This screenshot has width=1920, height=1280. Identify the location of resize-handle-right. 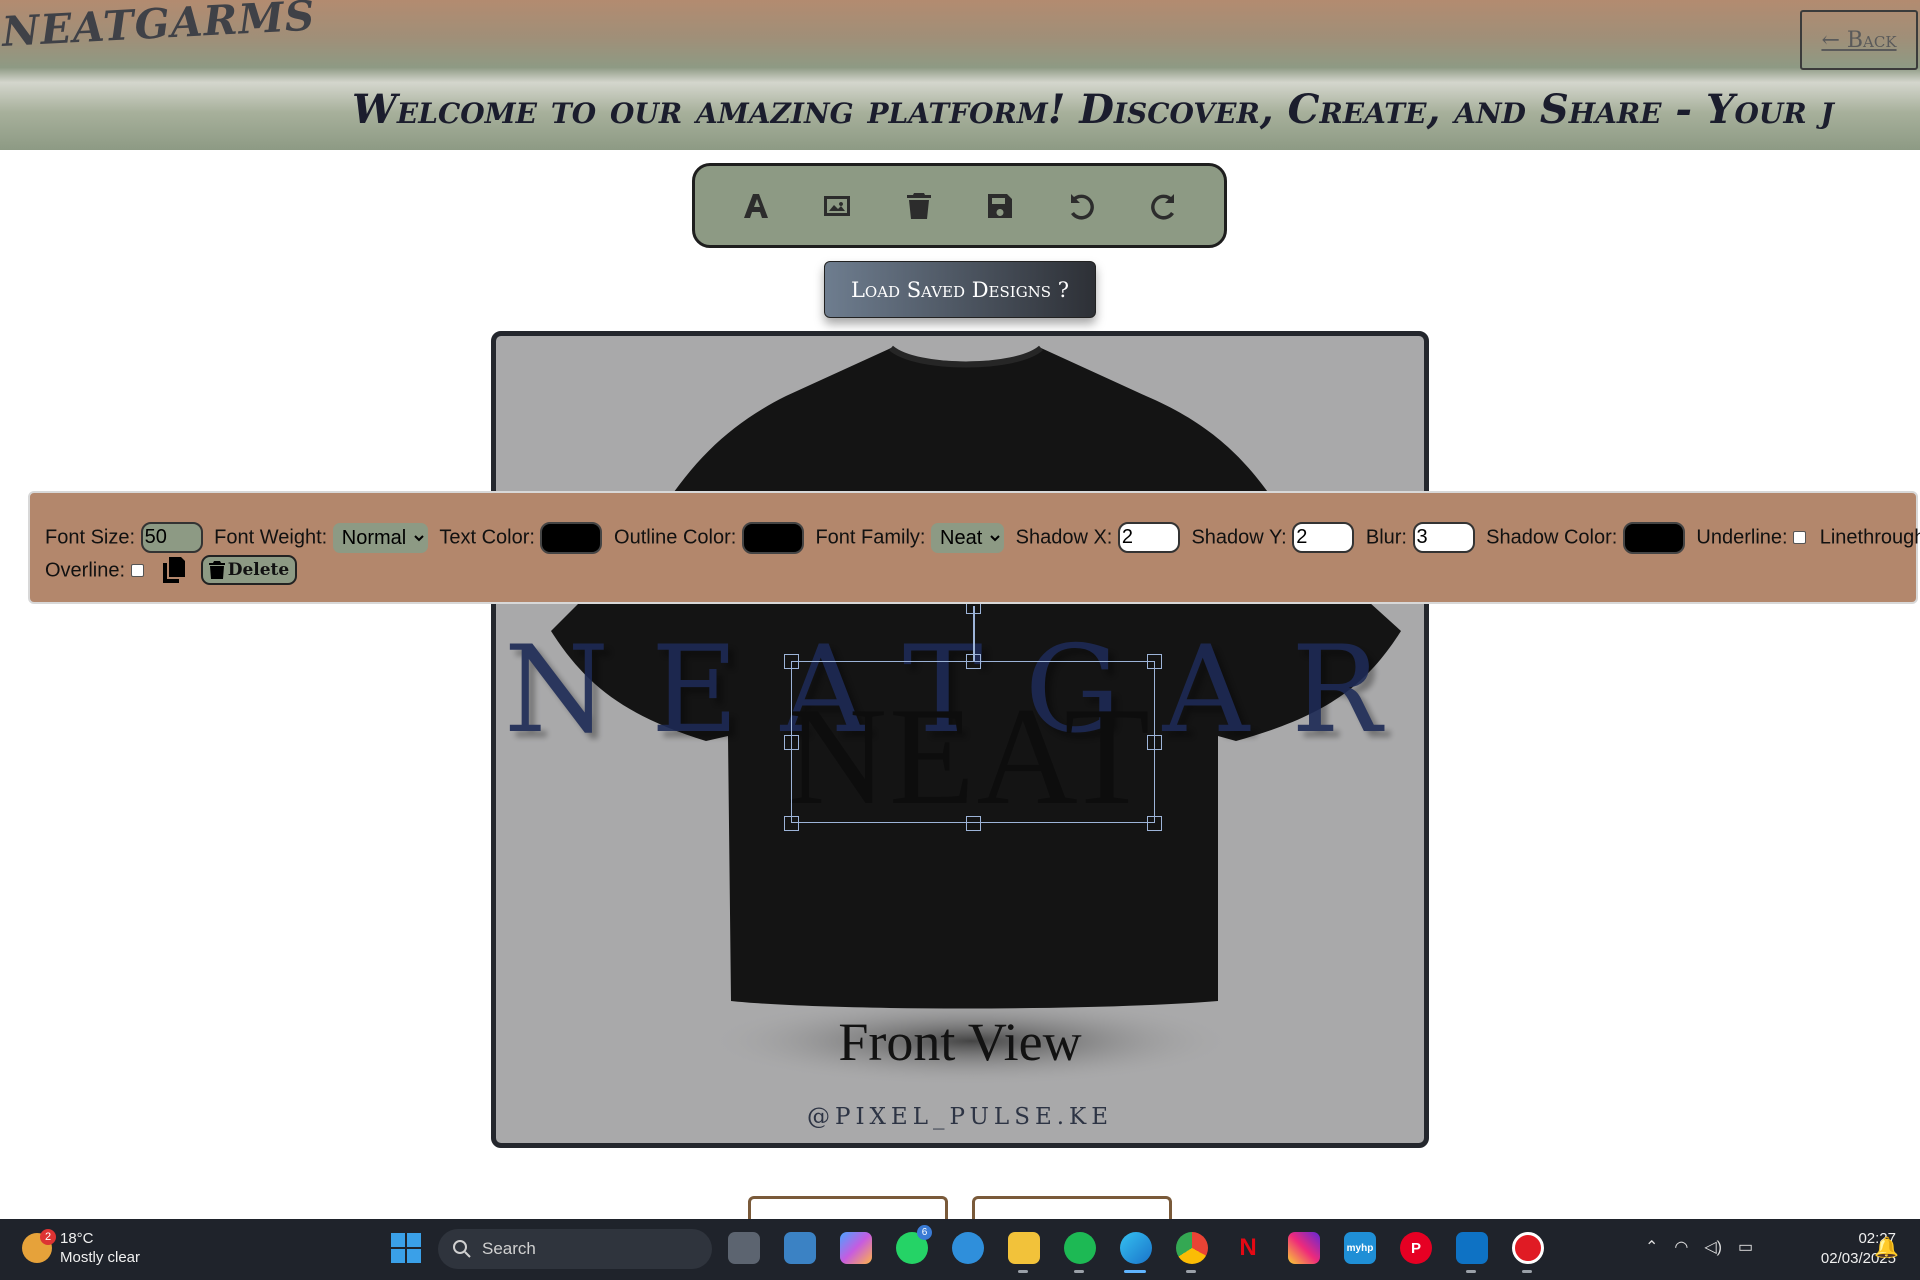
(1154, 742).